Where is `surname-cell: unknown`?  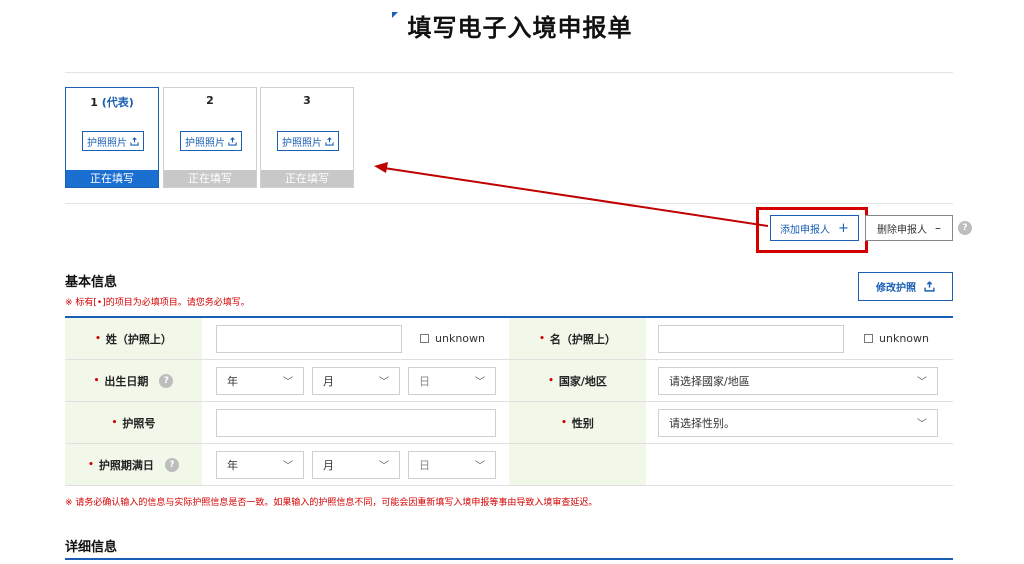
surname-cell: unknown is located at coordinates (355, 338).